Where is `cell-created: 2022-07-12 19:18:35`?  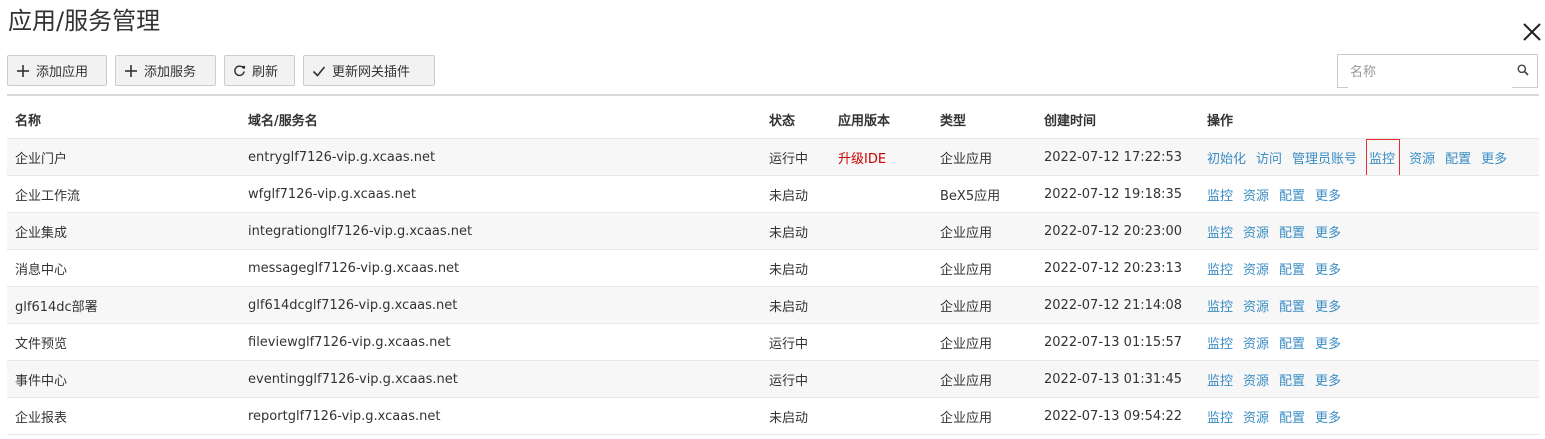
cell-created: 2022-07-12 19:18:35 is located at coordinates (1117, 194).